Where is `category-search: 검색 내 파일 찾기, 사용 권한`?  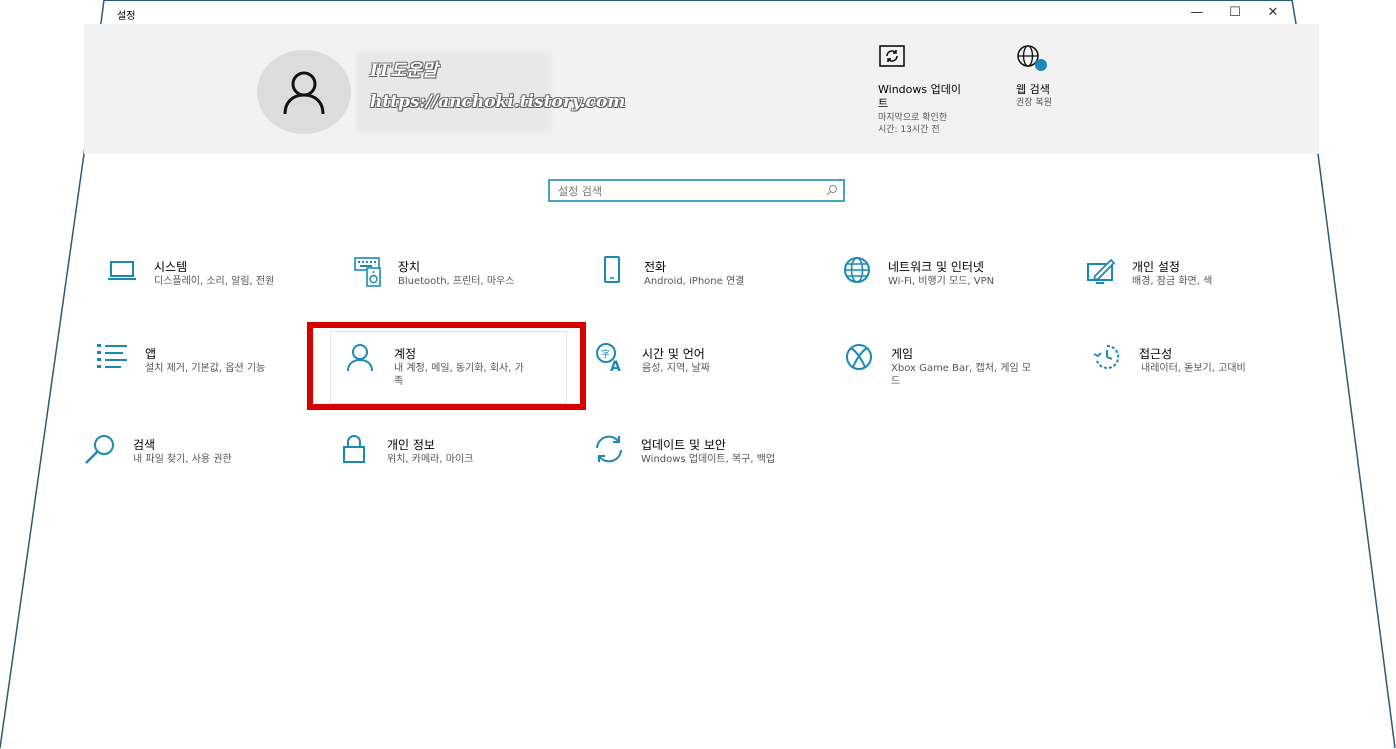
category-search: 검색 내 파일 찾기, 사용 권한 is located at coordinates (192, 464).